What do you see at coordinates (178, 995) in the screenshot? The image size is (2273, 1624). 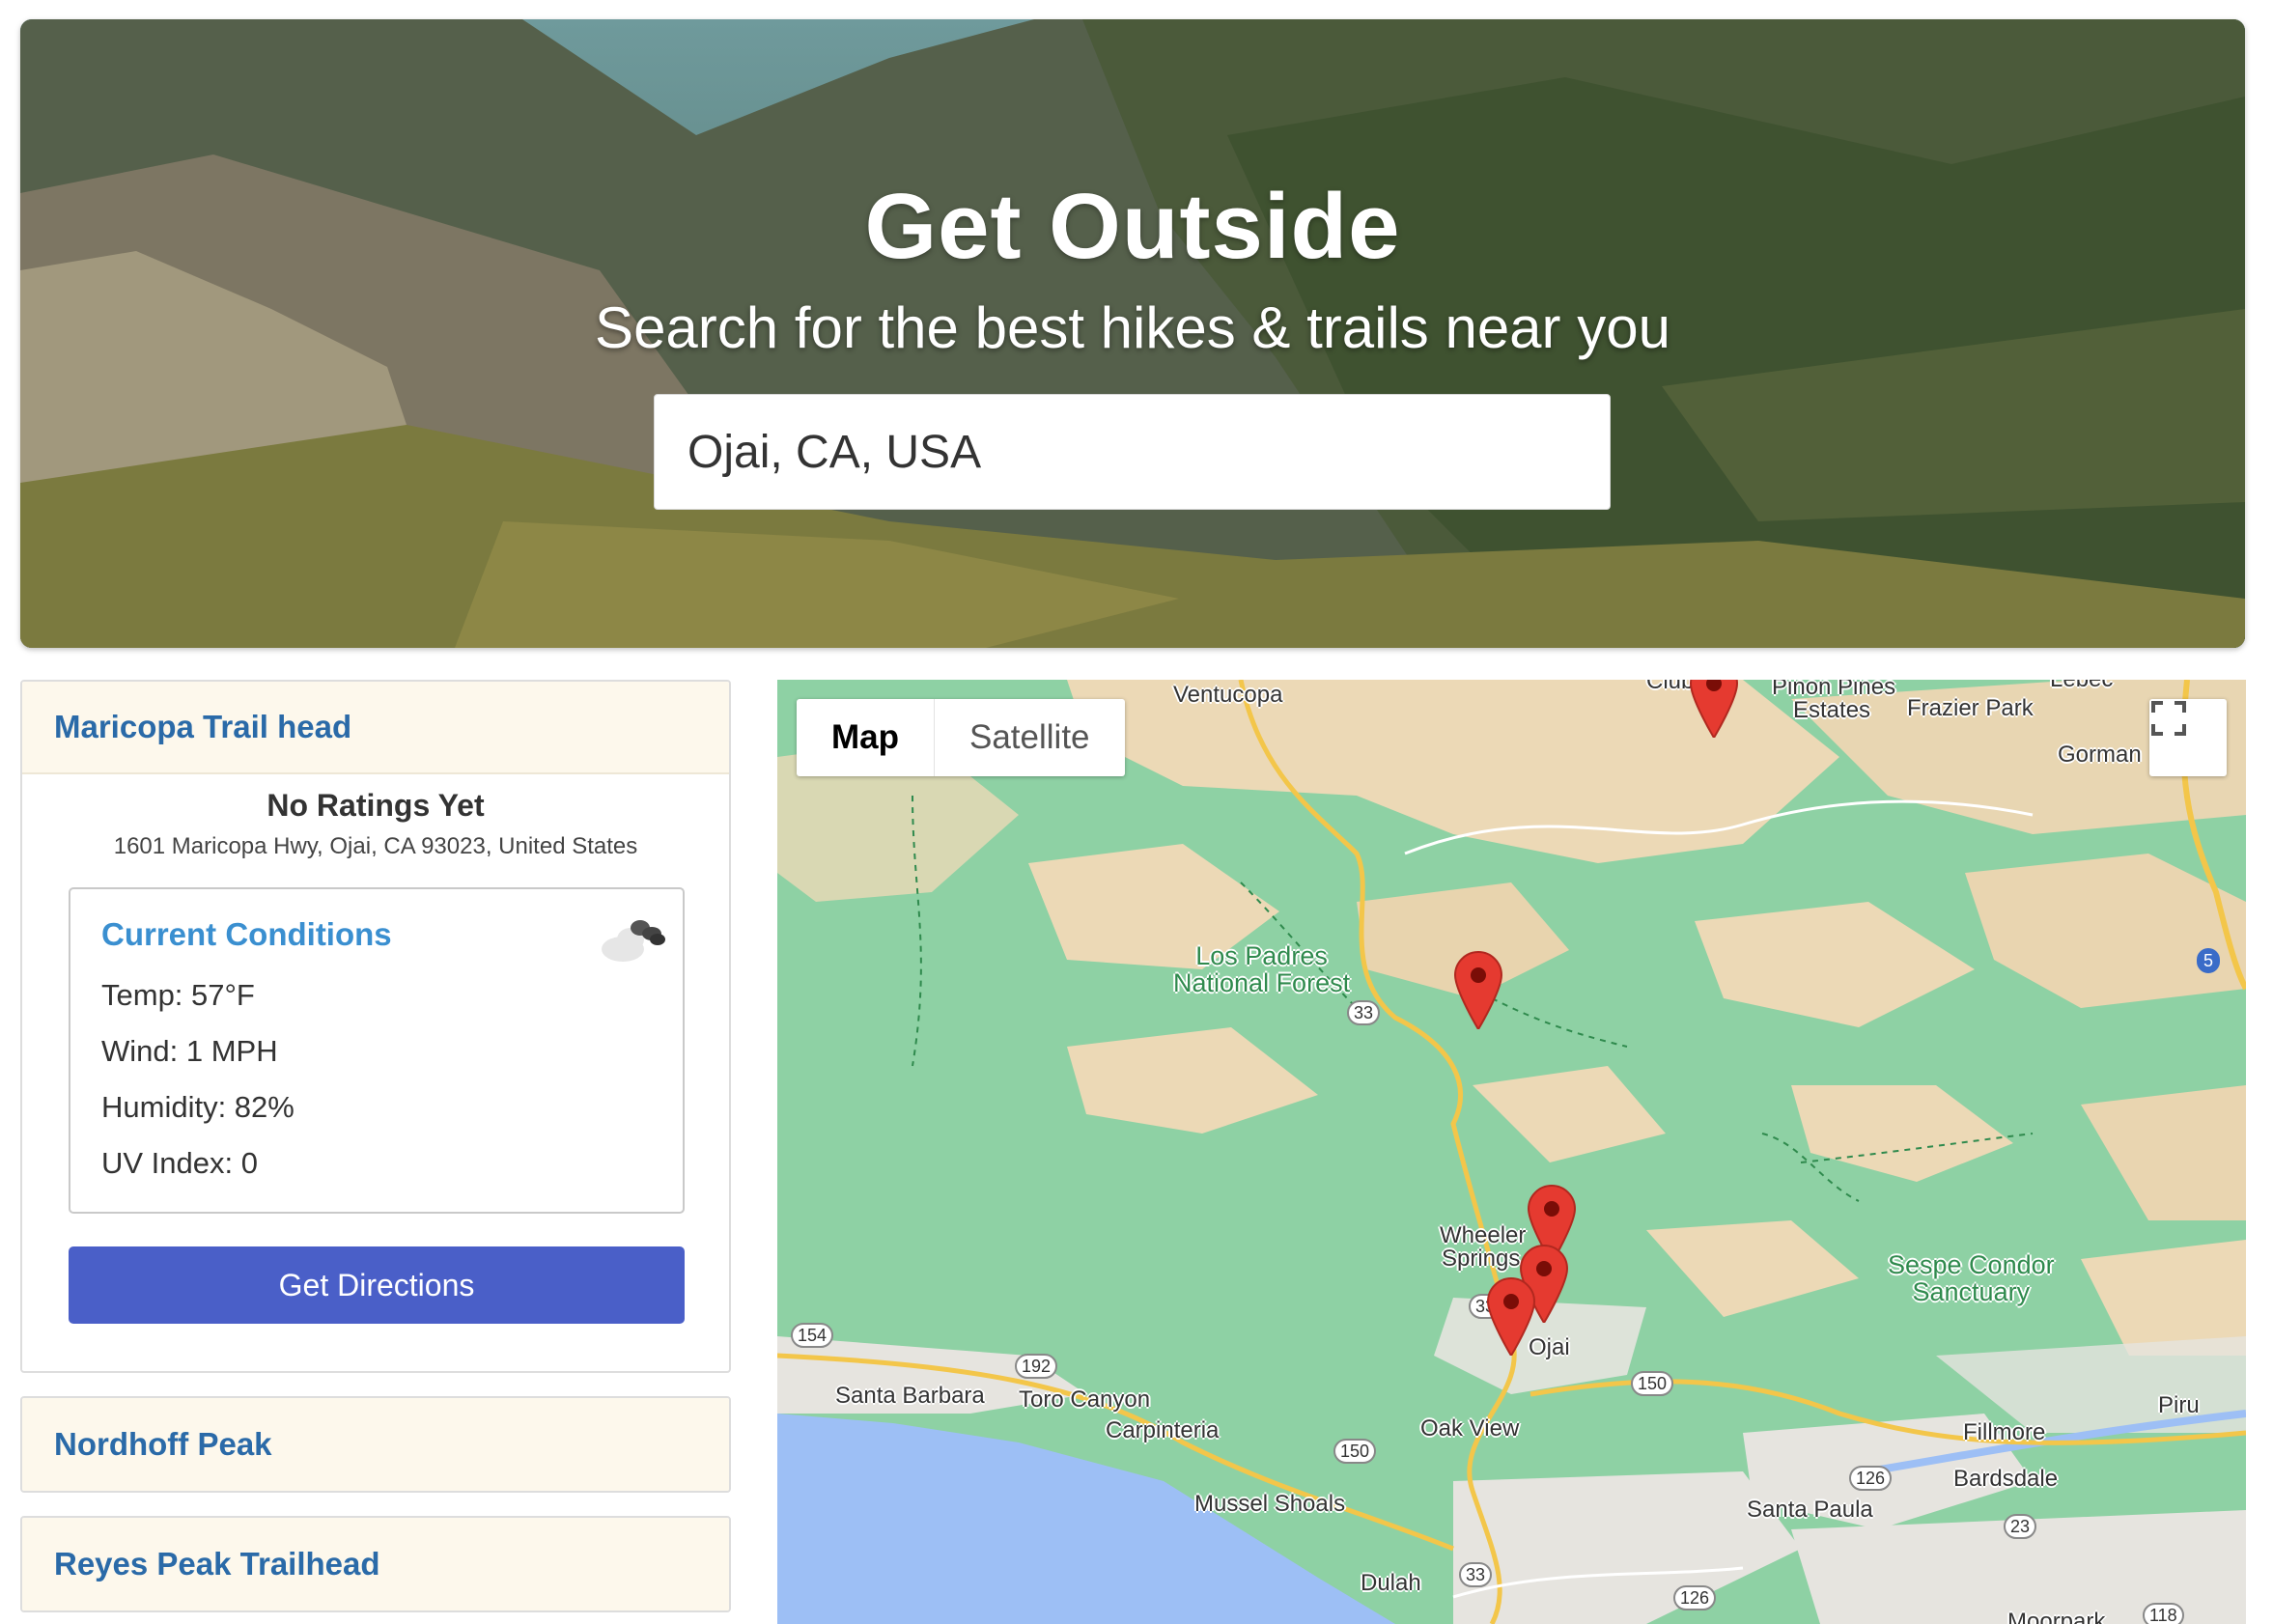 I see `temperature-value: Temp: 57°F` at bounding box center [178, 995].